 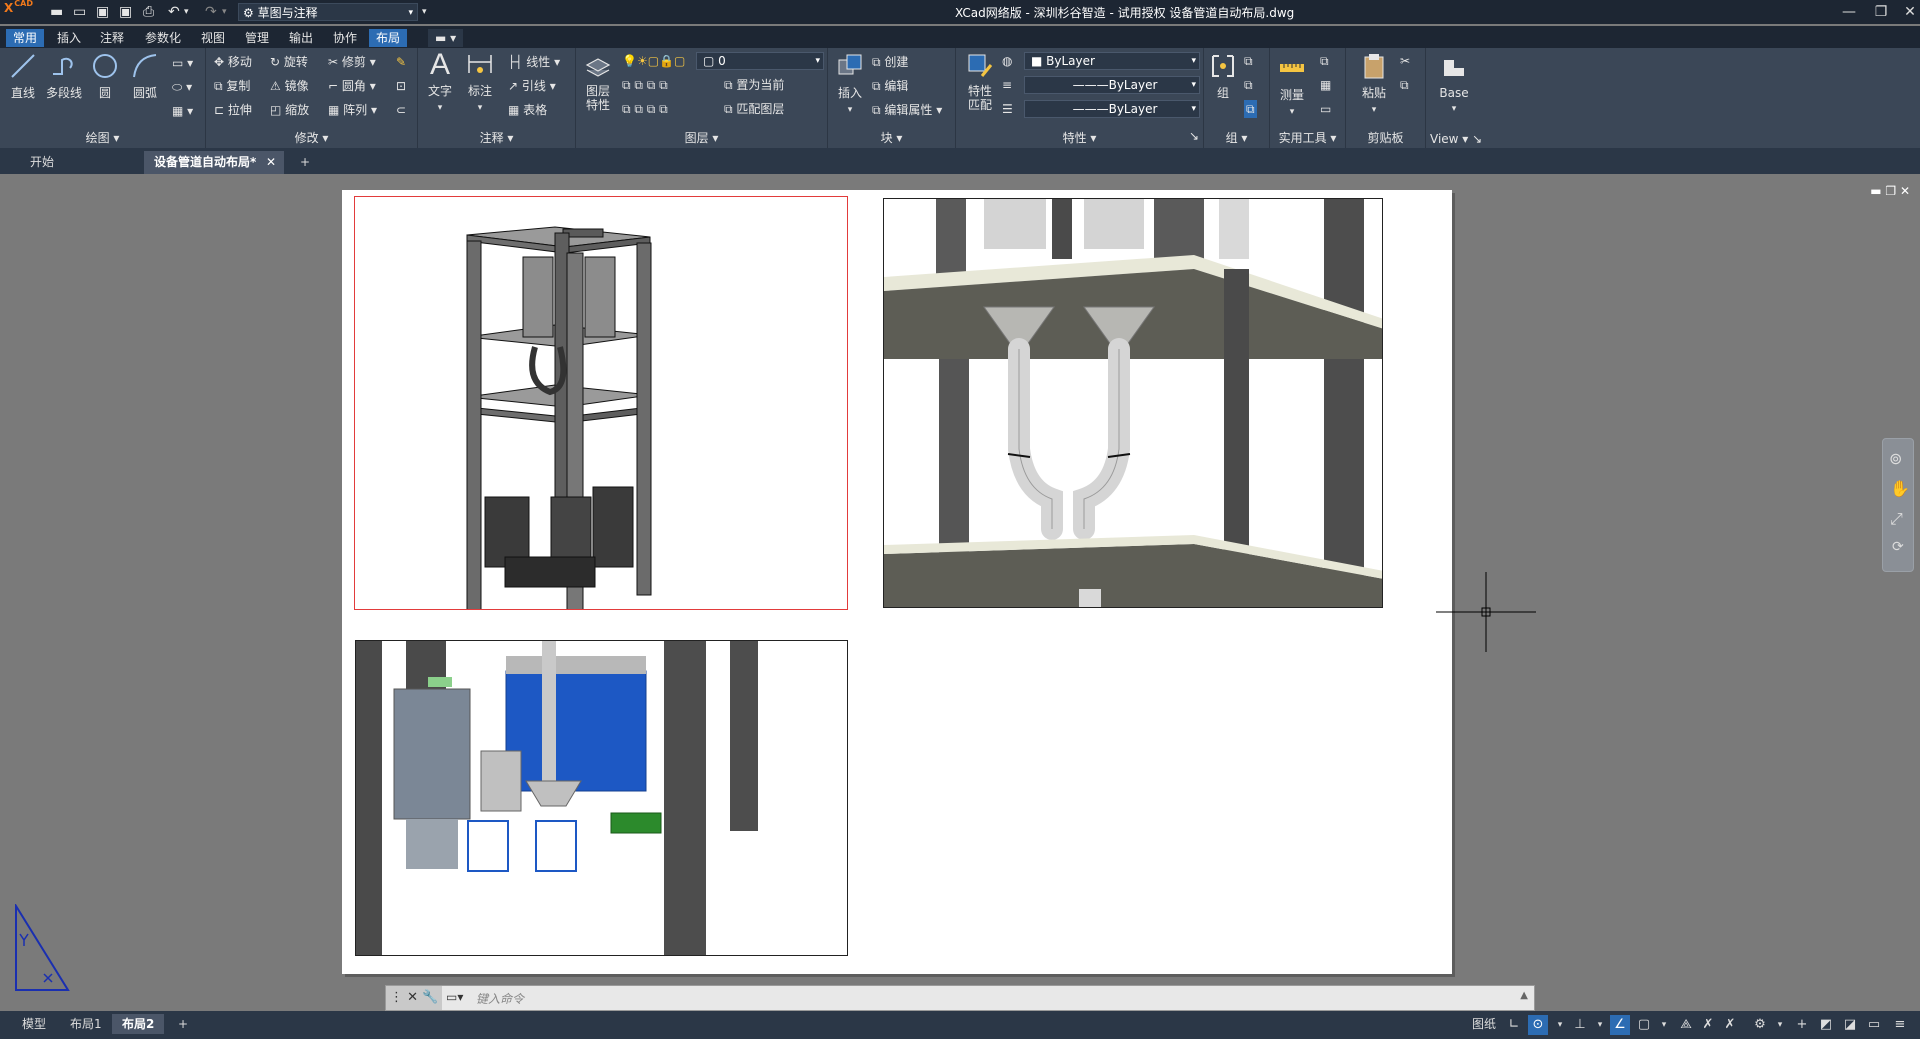 What do you see at coordinates (1404, 85) in the screenshot?
I see `copy-clip-icon: ⧉` at bounding box center [1404, 85].